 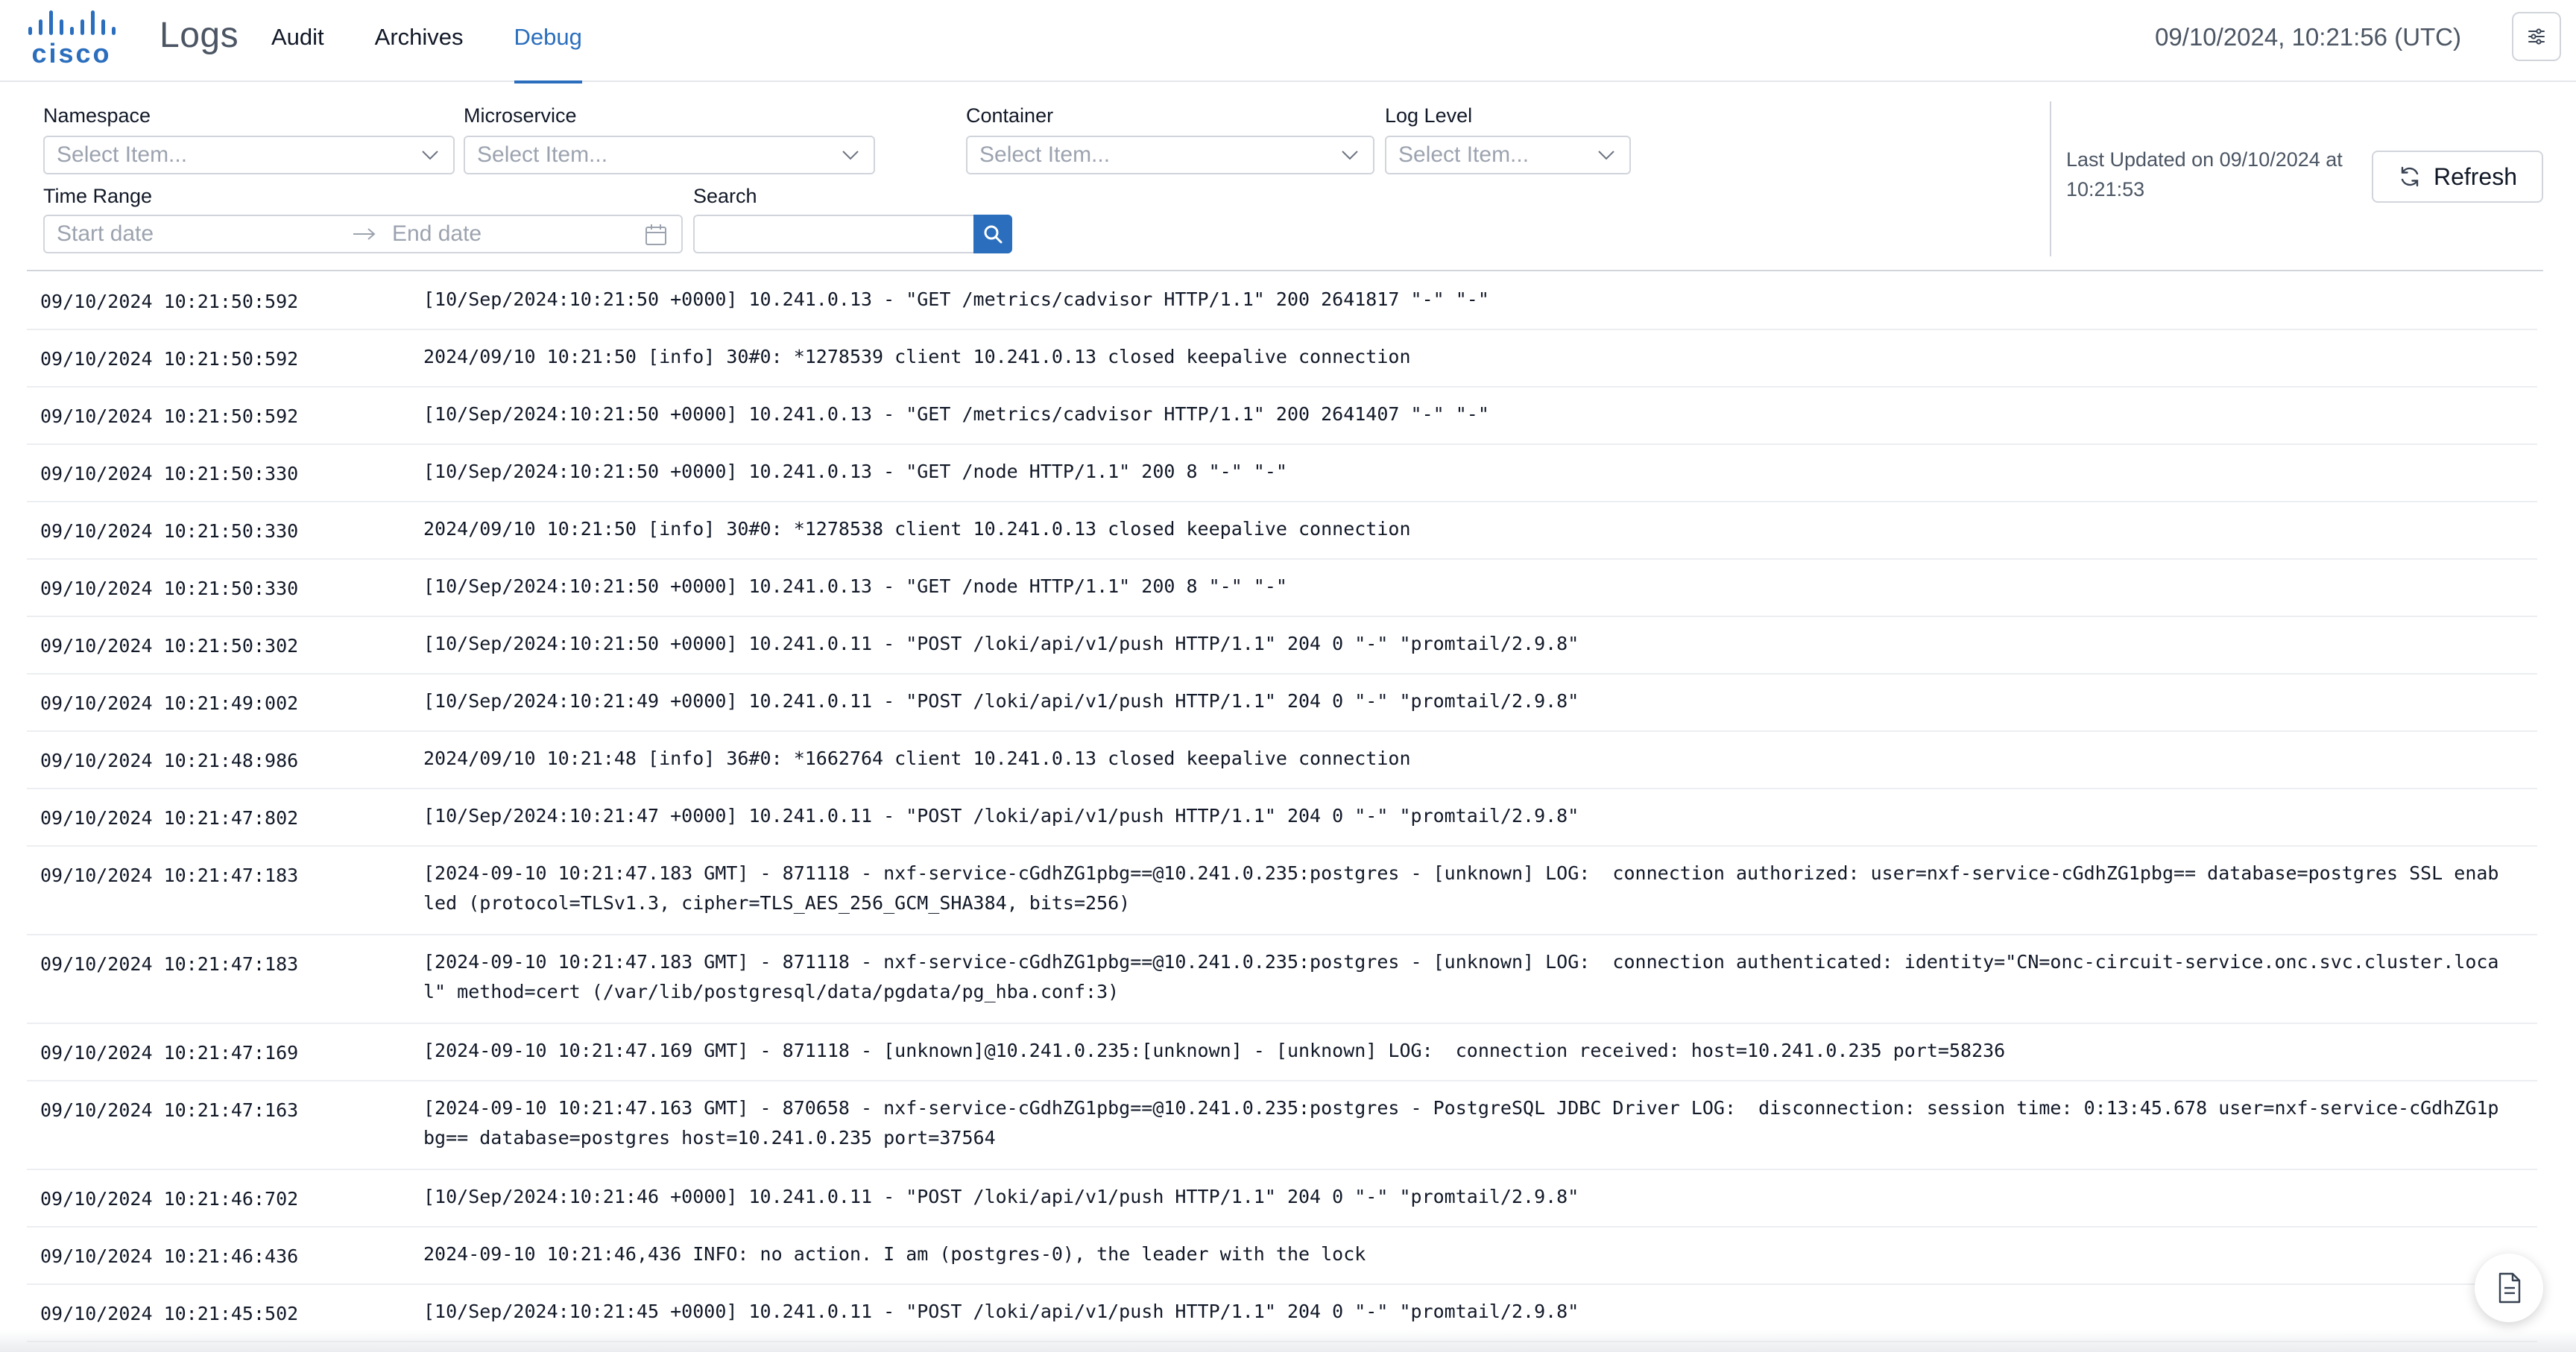 What do you see at coordinates (310, 41) in the screenshot?
I see `tab-audit: Audit` at bounding box center [310, 41].